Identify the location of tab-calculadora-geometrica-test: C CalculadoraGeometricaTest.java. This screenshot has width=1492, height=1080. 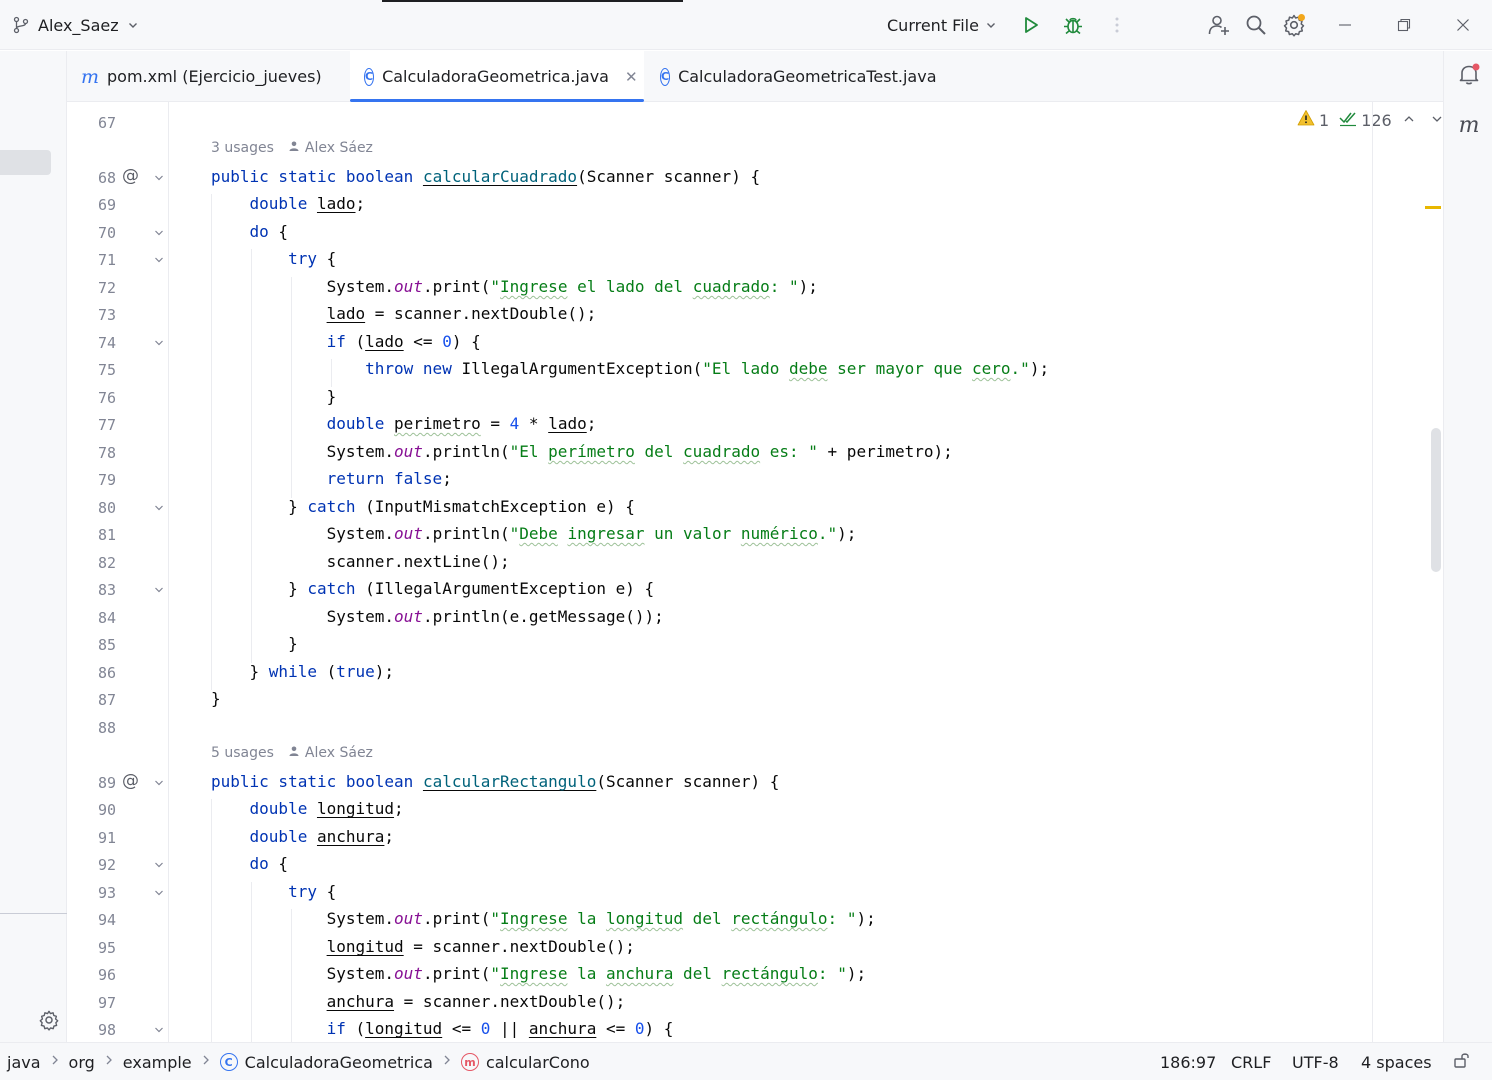
(796, 76).